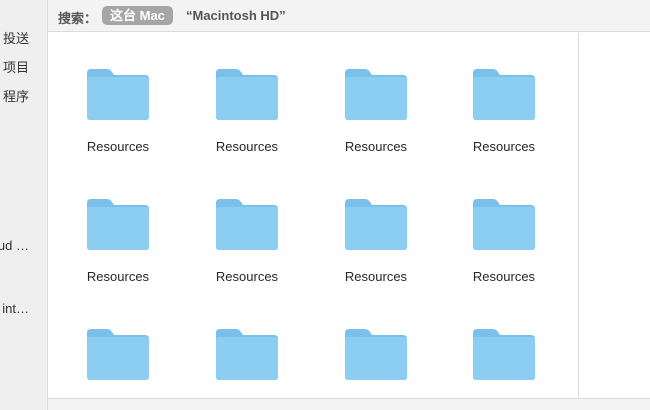 The width and height of the screenshot is (650, 410). I want to click on preview-panel, so click(614, 215).